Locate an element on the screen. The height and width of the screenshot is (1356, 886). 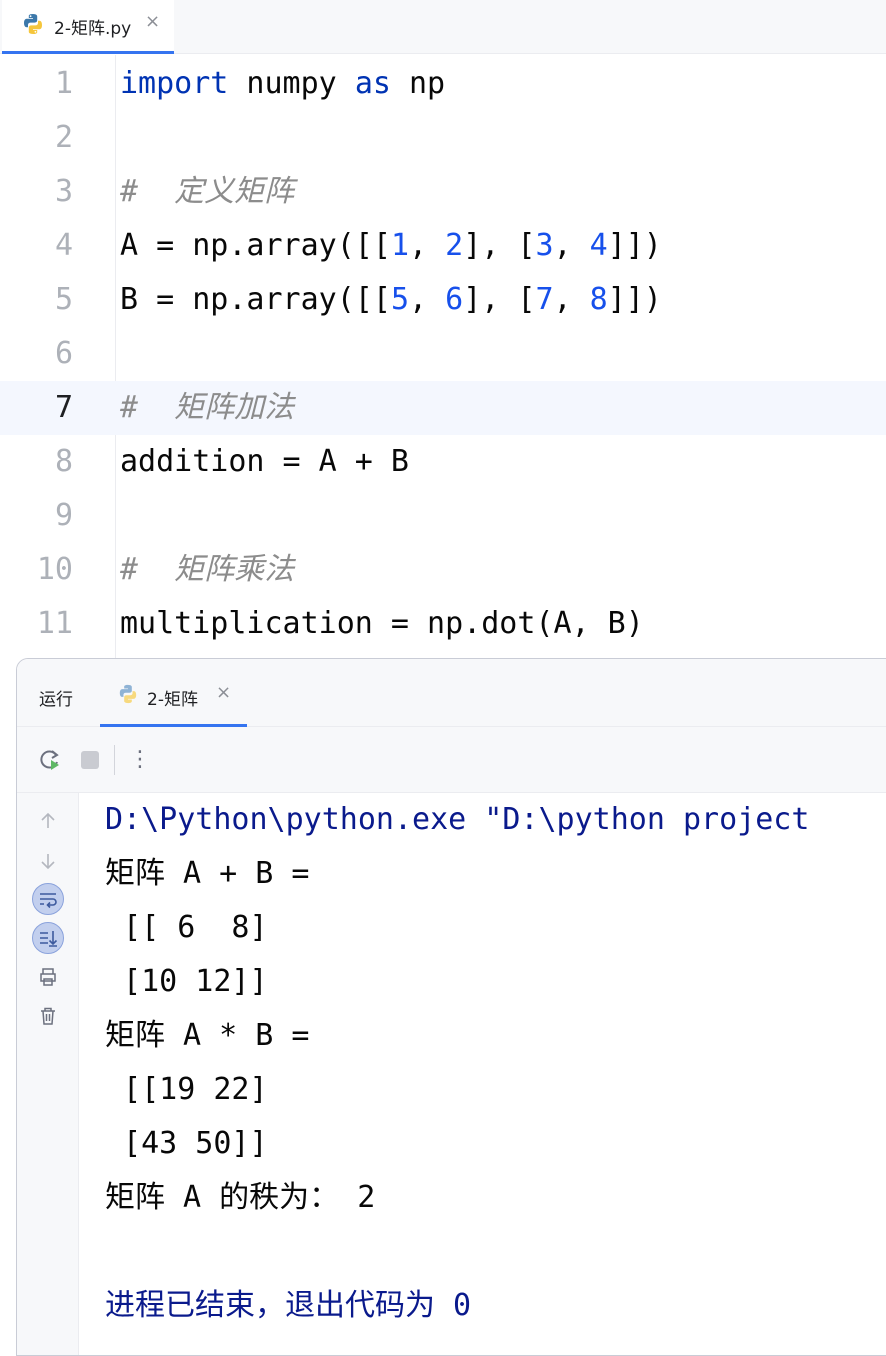
line-number: 10 is located at coordinates (54, 569).